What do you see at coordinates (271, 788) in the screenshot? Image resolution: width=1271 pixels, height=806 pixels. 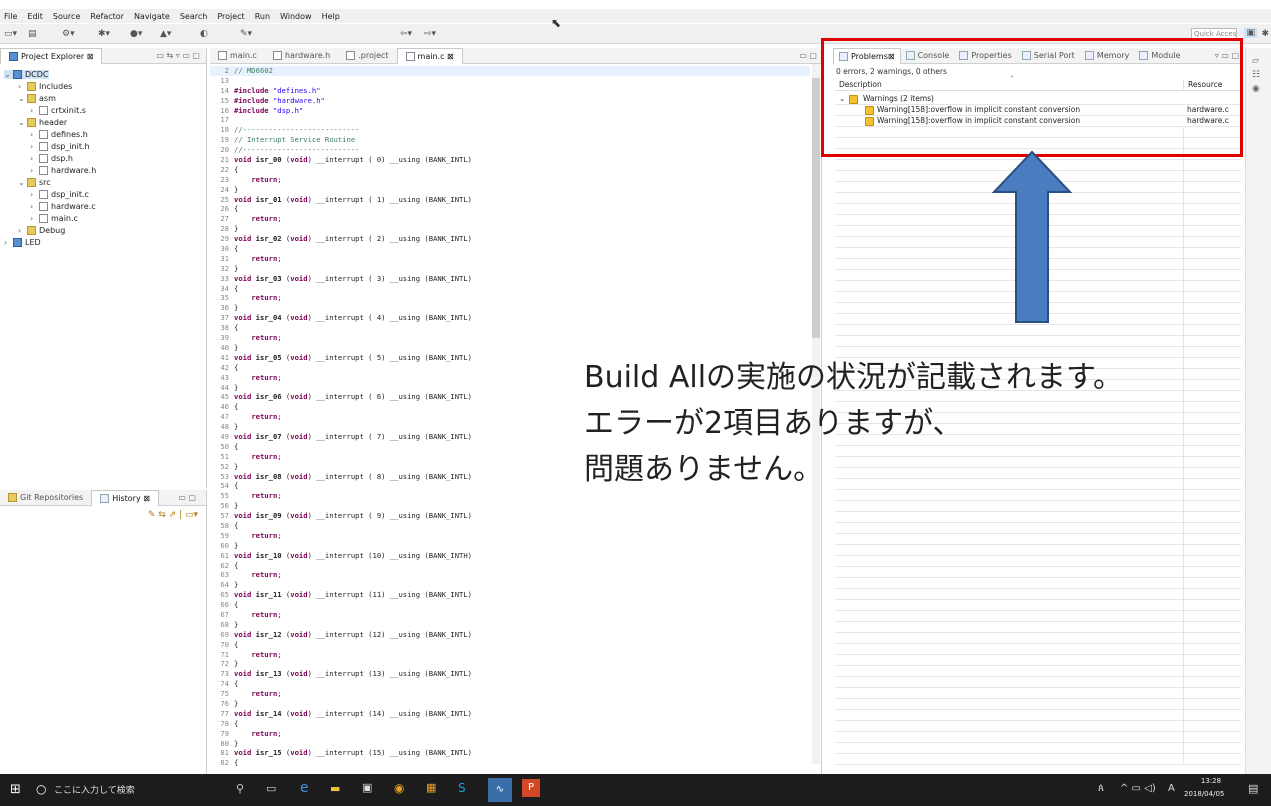 I see `task-view-icon: ▭` at bounding box center [271, 788].